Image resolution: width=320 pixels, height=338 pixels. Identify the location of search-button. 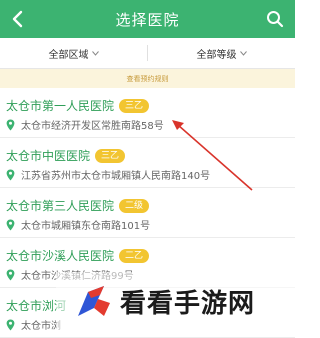
(275, 19).